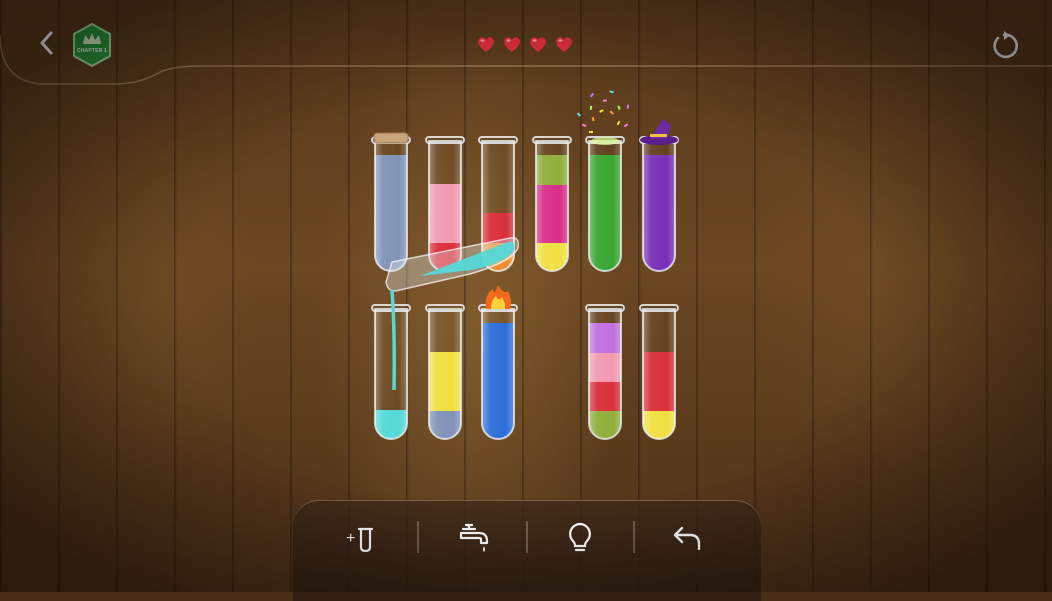 The width and height of the screenshot is (1052, 601). I want to click on add-tube-button: +, so click(361, 538).